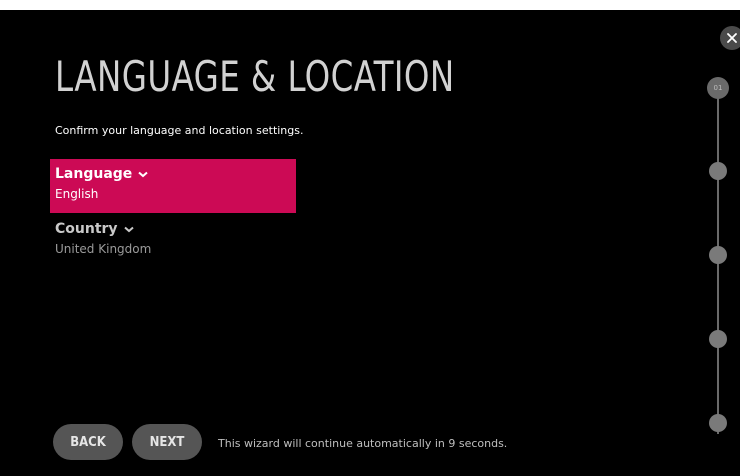 This screenshot has height=476, width=740. I want to click on country-label-row: Country, so click(175, 229).